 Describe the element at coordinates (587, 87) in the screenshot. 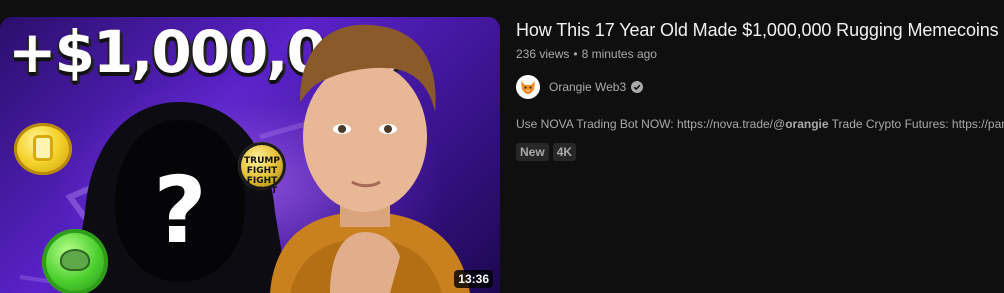

I see `channel-name: Orangie Web3` at that location.